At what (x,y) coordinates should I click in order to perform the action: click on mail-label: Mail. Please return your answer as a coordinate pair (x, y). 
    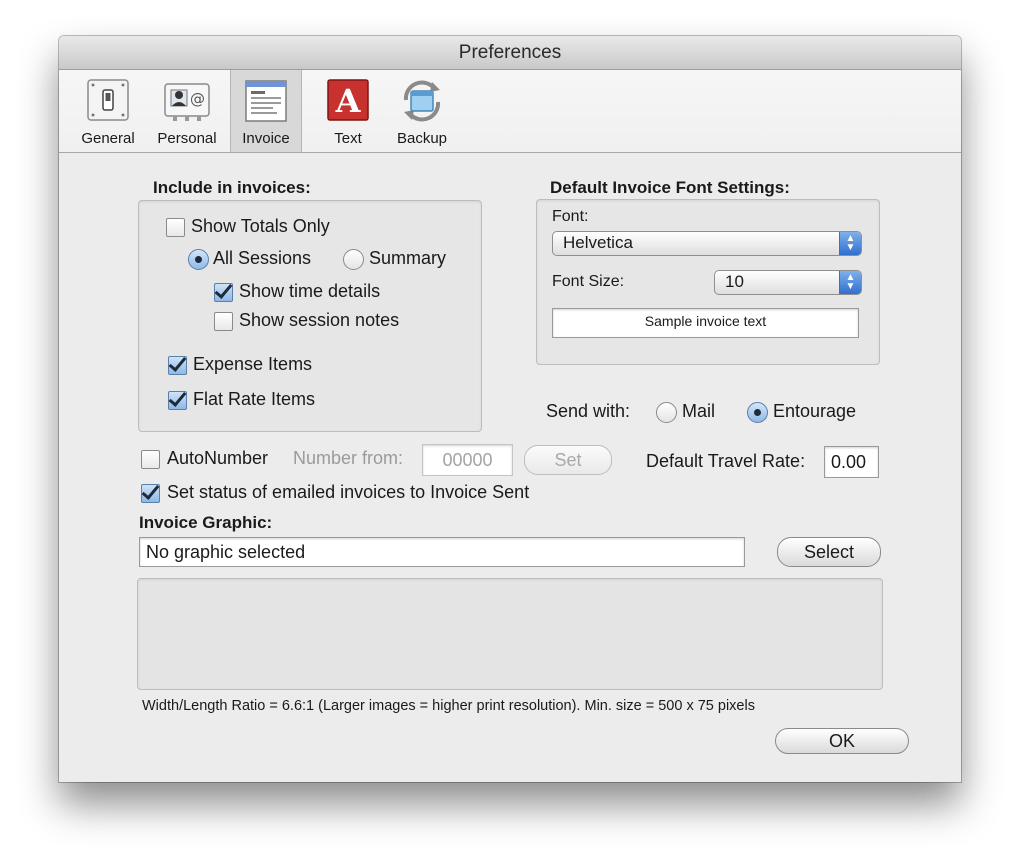
    Looking at the image, I should click on (699, 411).